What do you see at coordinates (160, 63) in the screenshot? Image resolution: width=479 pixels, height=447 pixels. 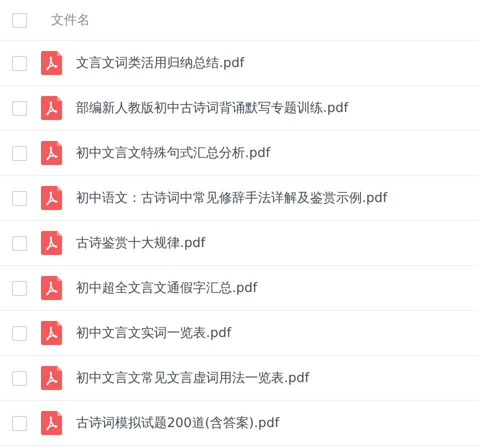 I see `file-name: 文言文词类活用归纳总结.pdf` at bounding box center [160, 63].